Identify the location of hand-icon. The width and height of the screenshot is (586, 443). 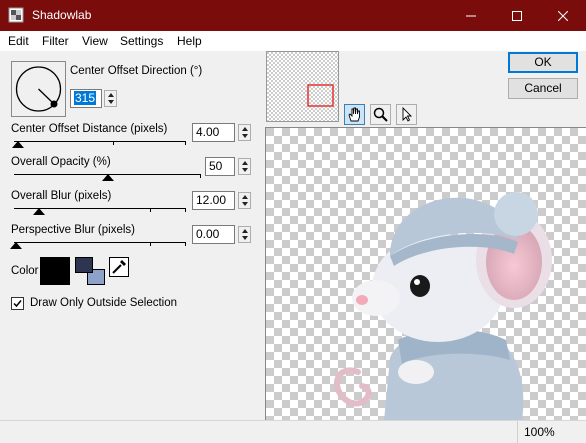
(354, 114).